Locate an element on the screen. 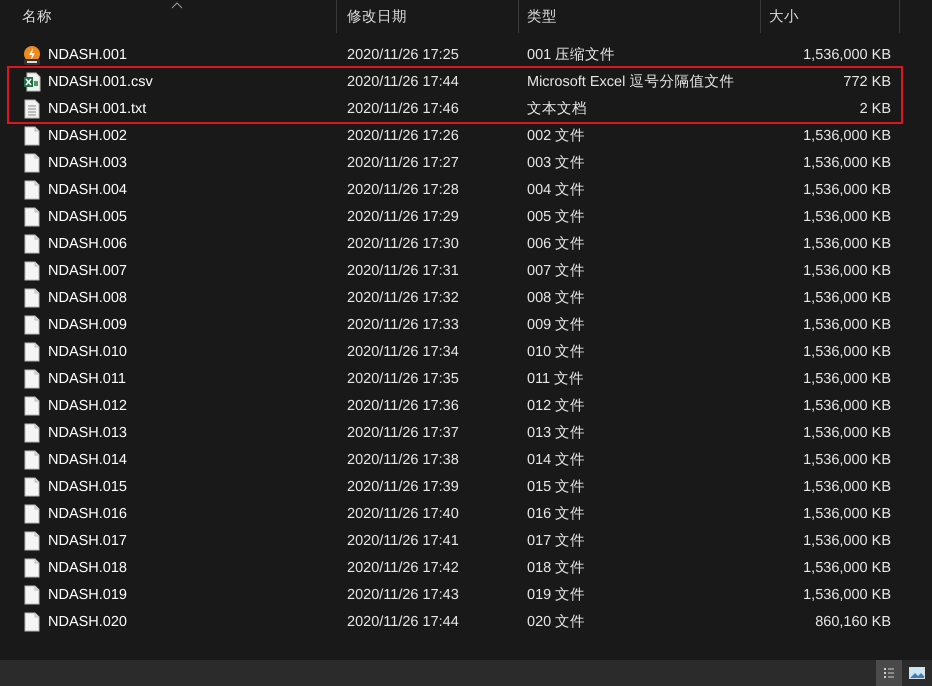  file-name: NDASH.001.csv is located at coordinates (100, 82).